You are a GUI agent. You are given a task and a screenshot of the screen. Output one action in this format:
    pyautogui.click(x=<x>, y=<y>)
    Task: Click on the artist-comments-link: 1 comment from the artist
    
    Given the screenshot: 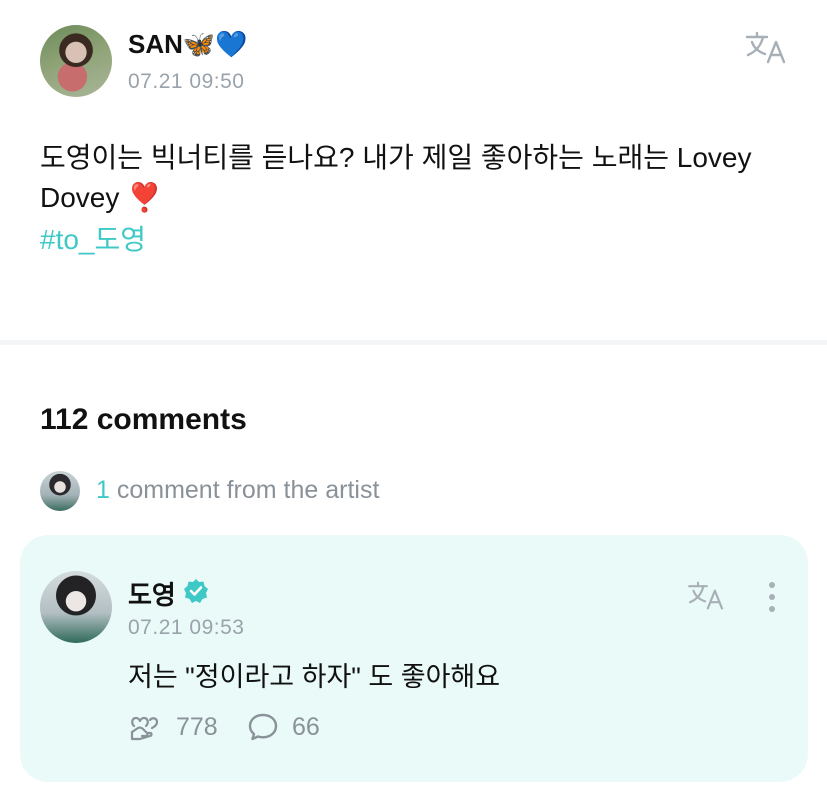 What is the action you would take?
    pyautogui.click(x=237, y=490)
    